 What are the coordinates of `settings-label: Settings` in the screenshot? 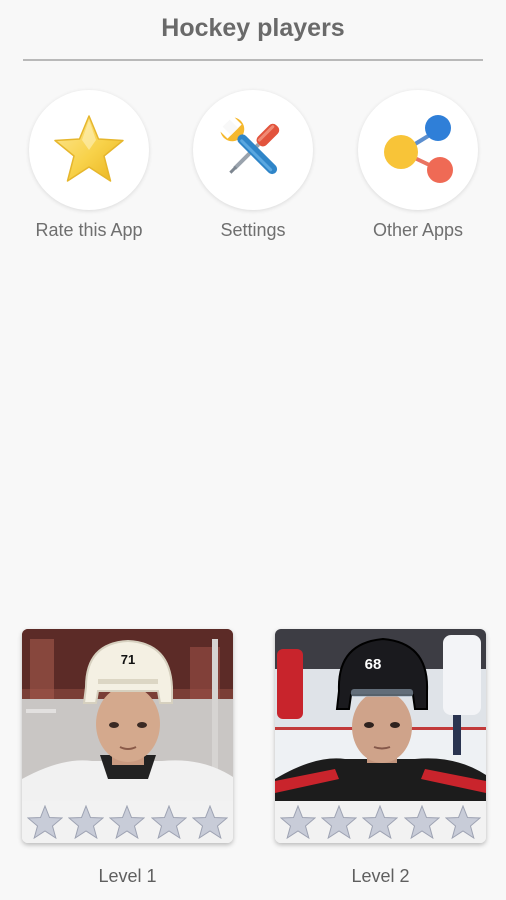 It's located at (253, 230).